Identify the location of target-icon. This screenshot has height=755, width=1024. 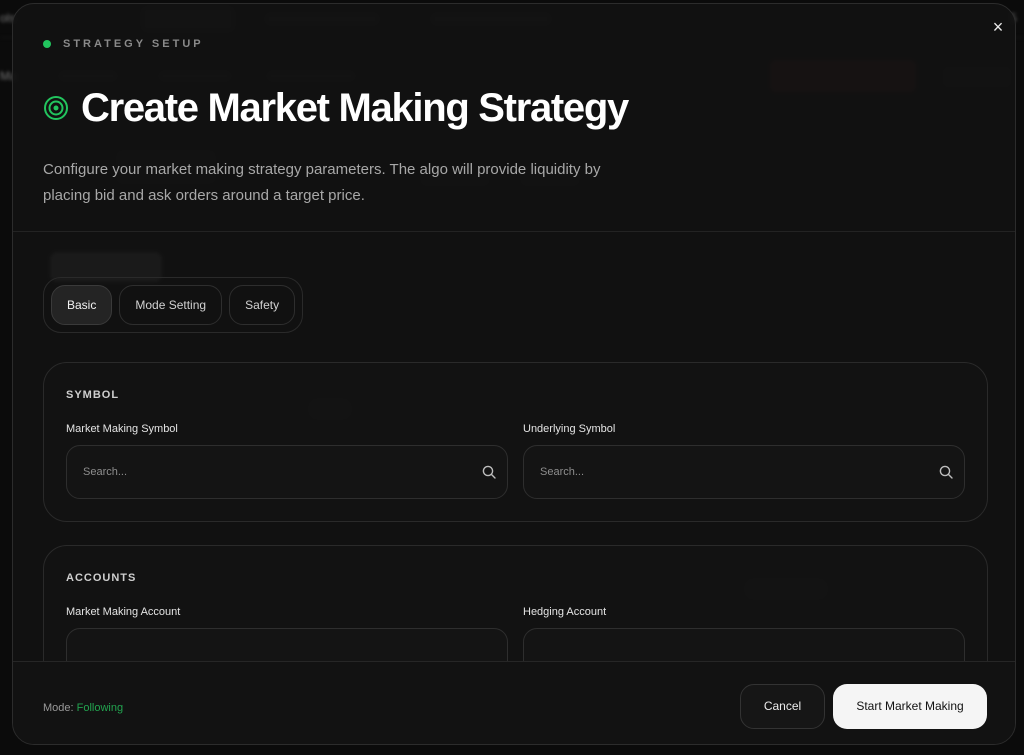
(56, 108).